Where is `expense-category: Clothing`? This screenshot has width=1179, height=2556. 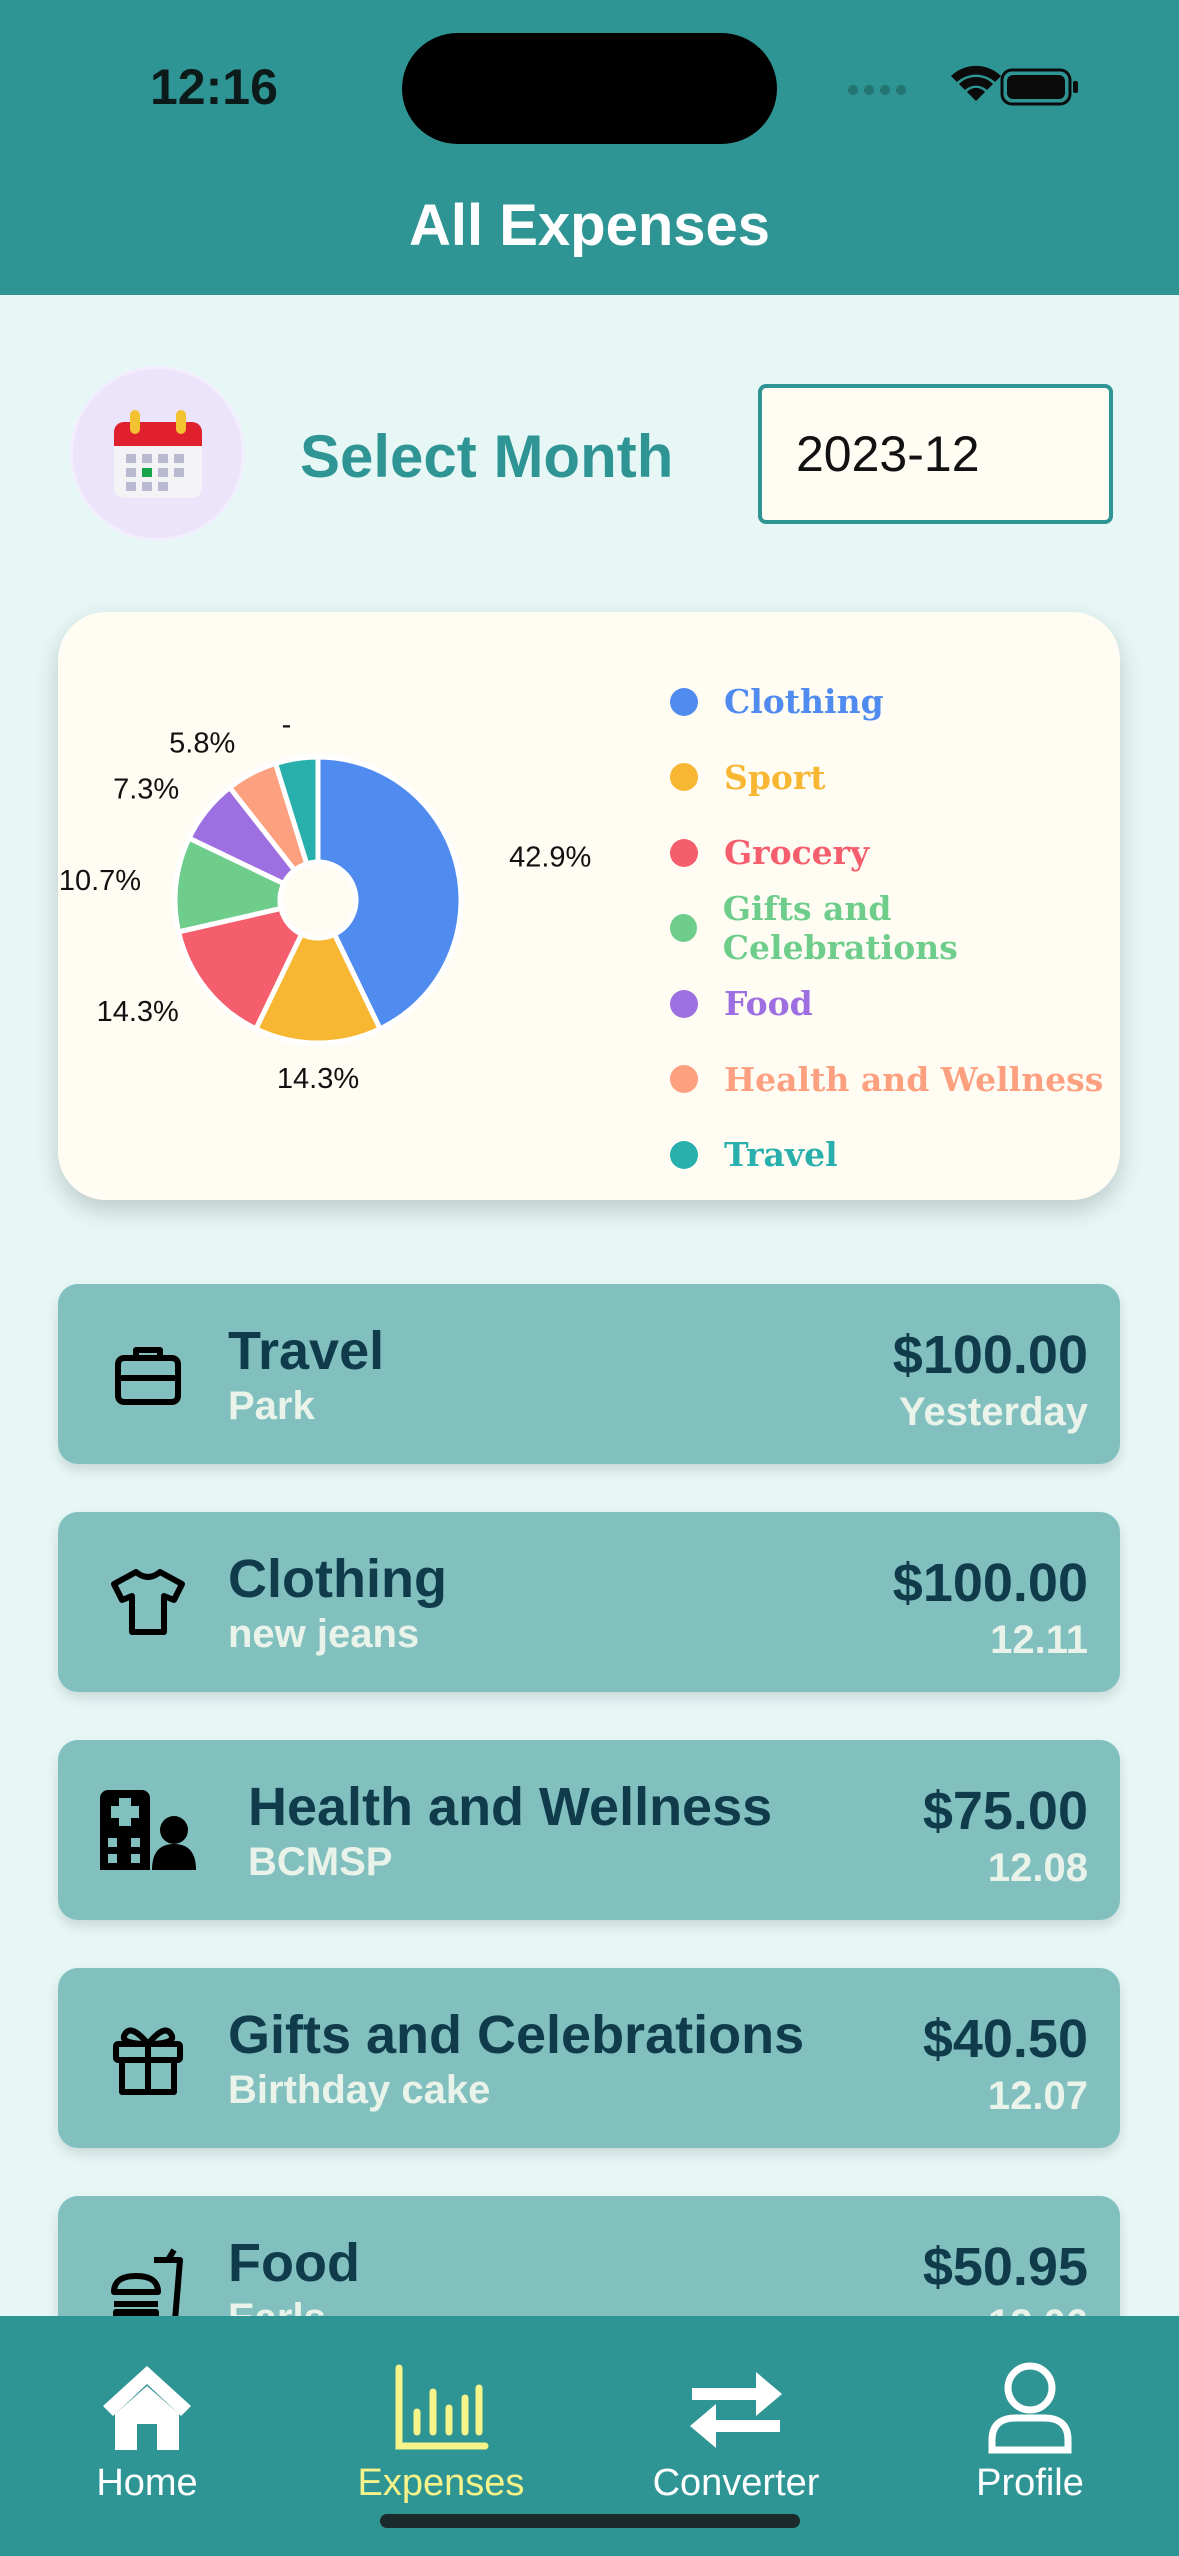 expense-category: Clothing is located at coordinates (337, 1579).